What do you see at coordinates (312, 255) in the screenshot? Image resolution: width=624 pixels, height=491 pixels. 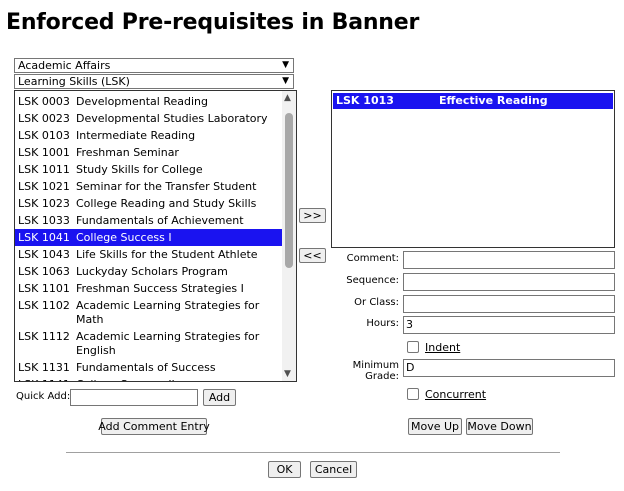 I see `remove-prereq-button: <<` at bounding box center [312, 255].